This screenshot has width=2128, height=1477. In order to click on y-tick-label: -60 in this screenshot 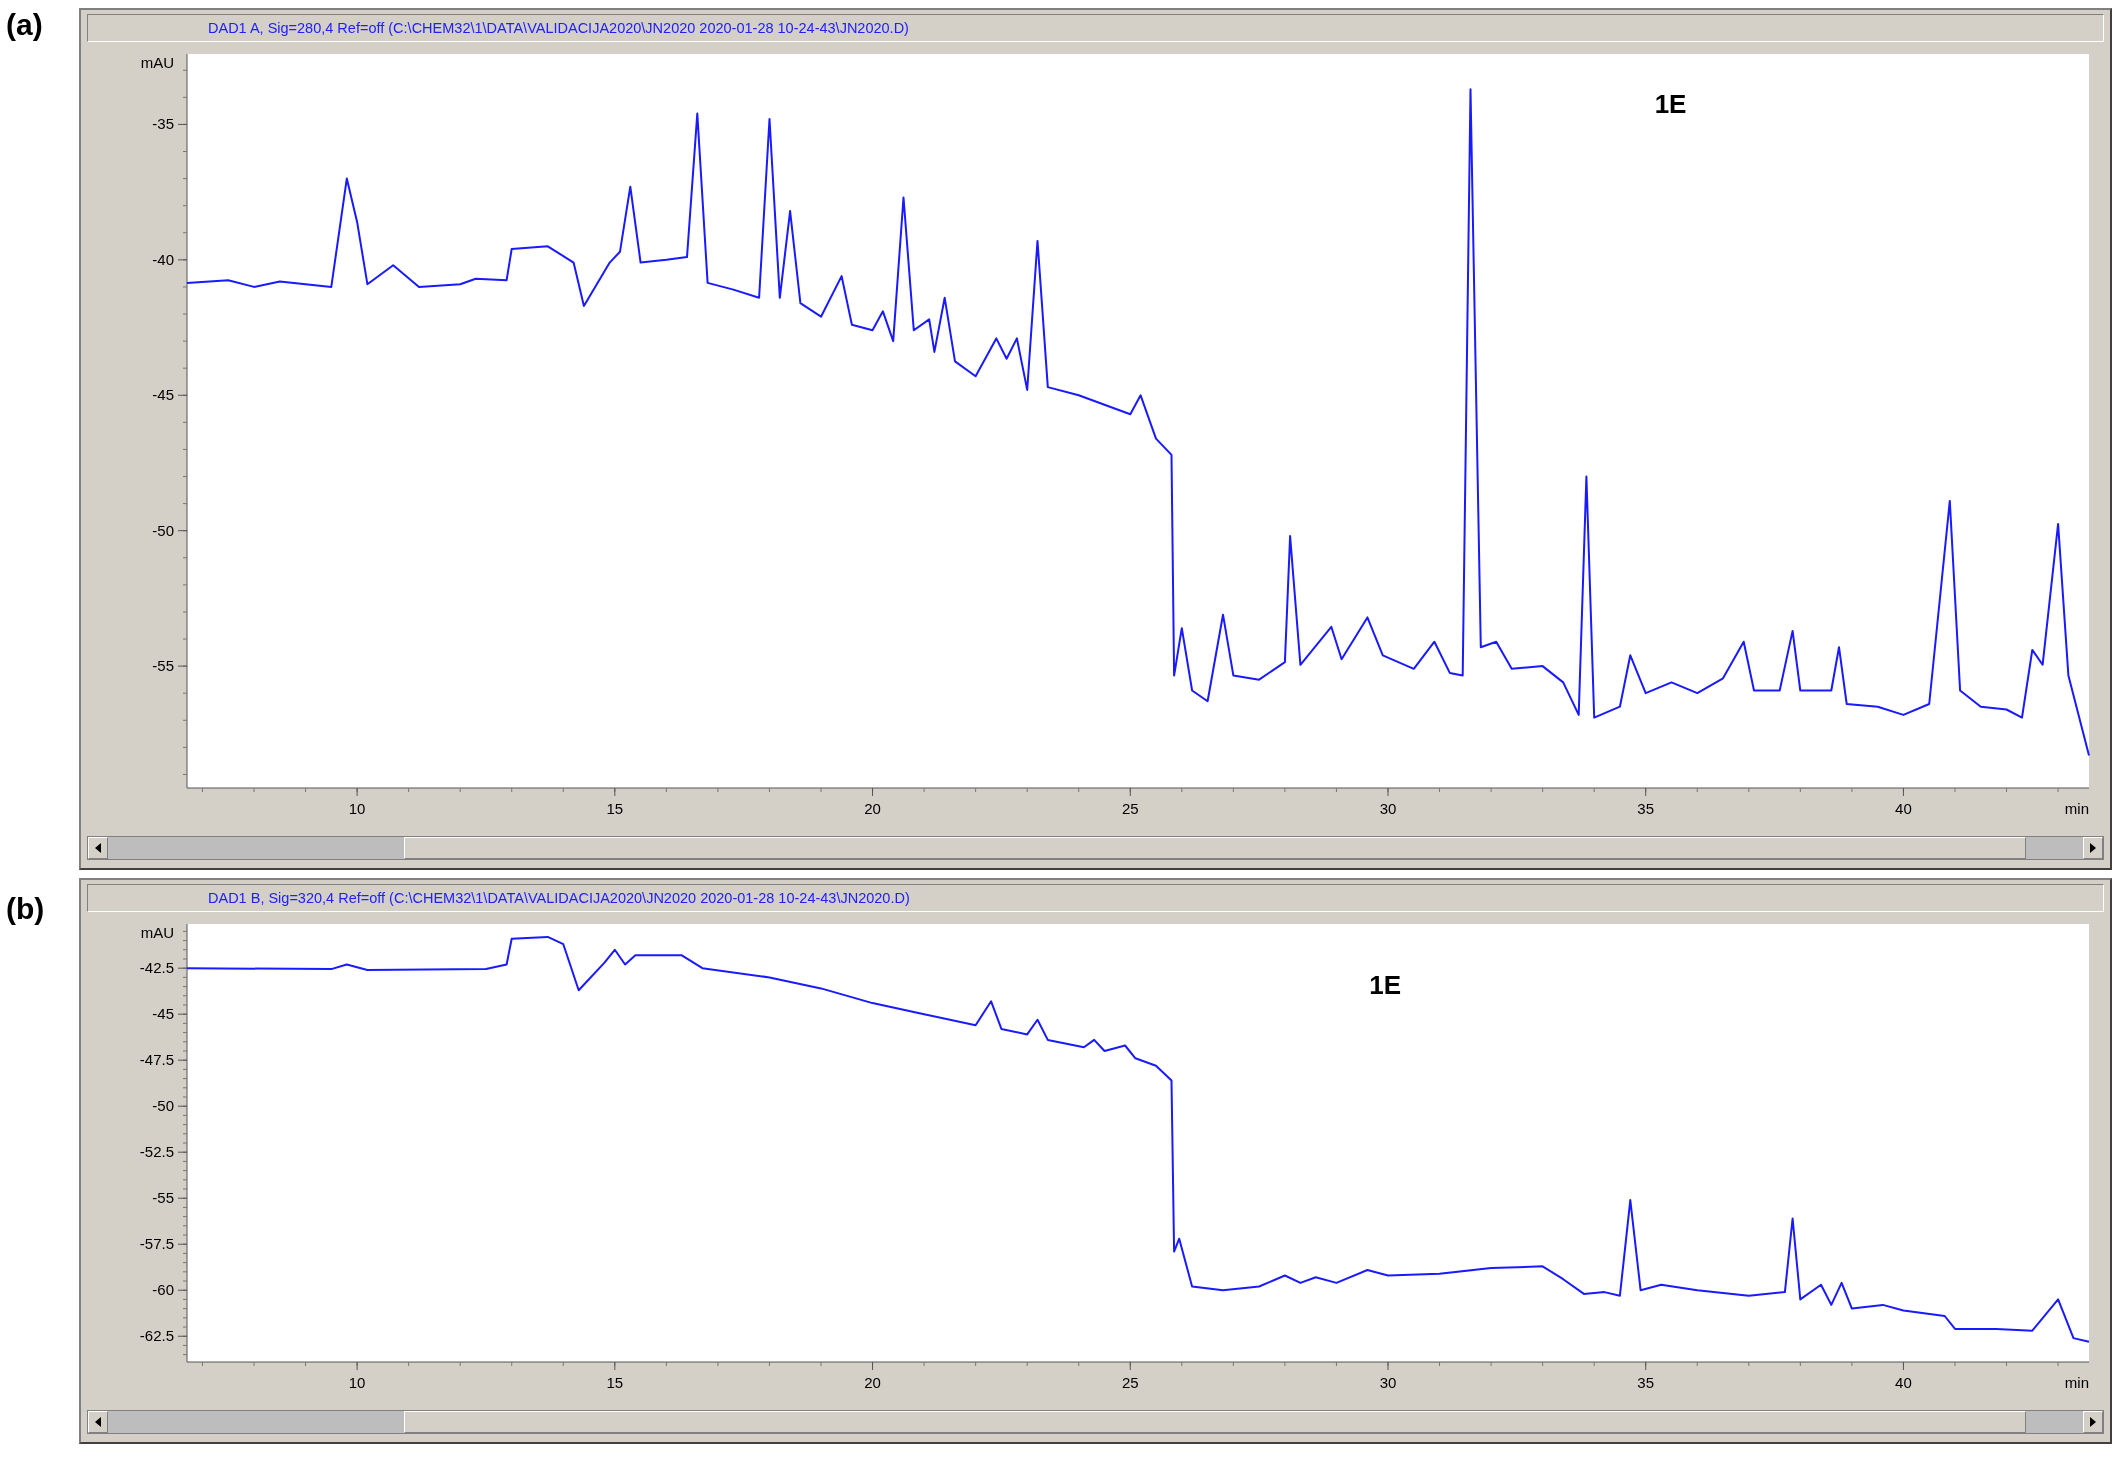, I will do `click(163, 1290)`.